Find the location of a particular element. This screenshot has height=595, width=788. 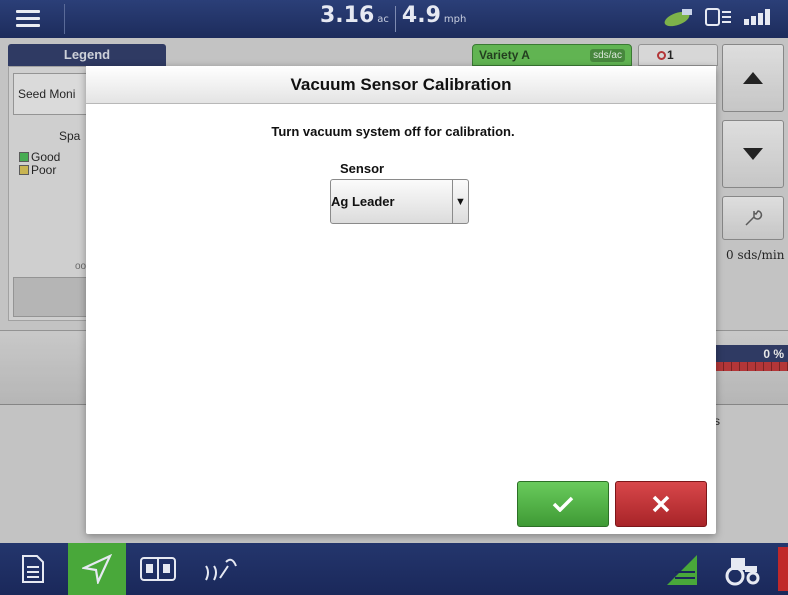

sensor-dropdown: Ag Leader ▼ is located at coordinates (399, 201).